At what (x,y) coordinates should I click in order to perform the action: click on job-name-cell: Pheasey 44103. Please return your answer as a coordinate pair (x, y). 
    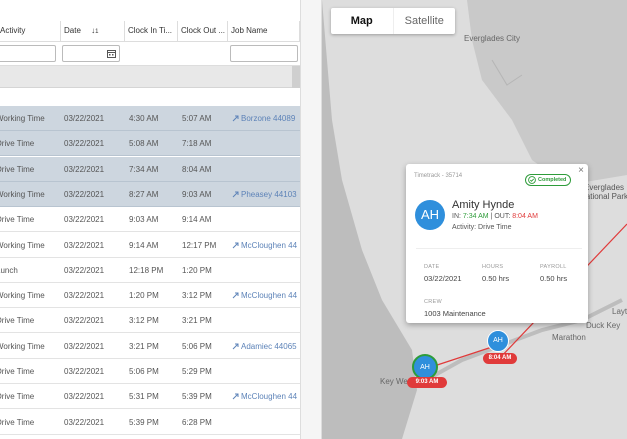
    Looking at the image, I should click on (266, 194).